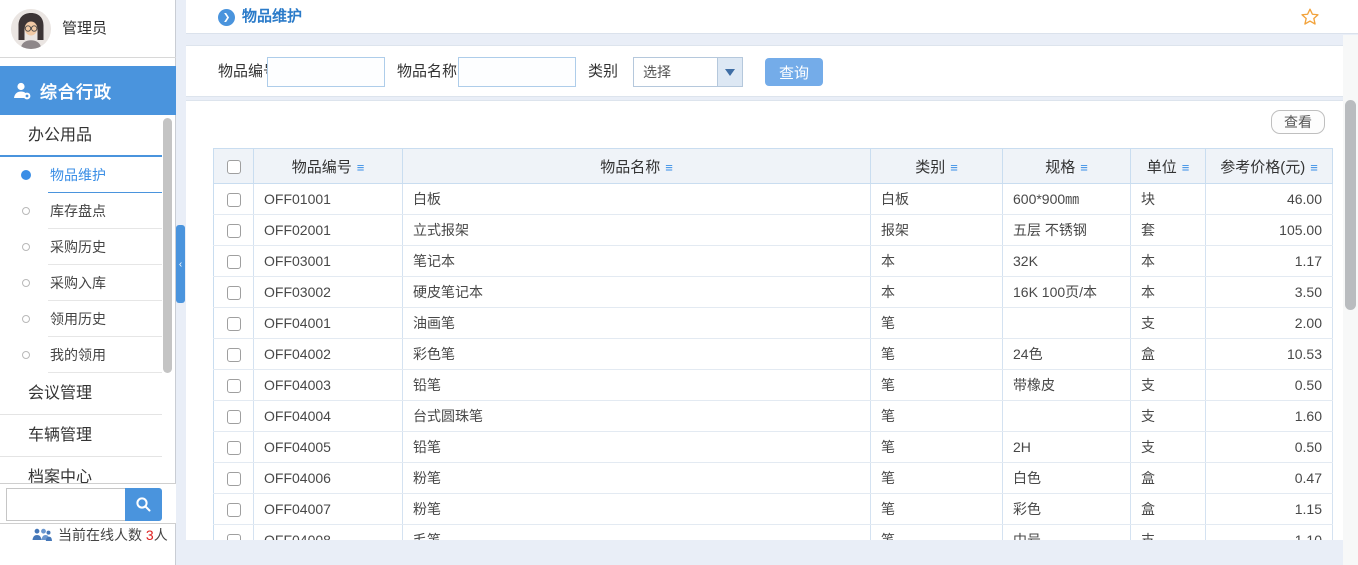 This screenshot has height=565, width=1358. What do you see at coordinates (1066, 230) in the screenshot?
I see `cell: 五层 不锈钢` at bounding box center [1066, 230].